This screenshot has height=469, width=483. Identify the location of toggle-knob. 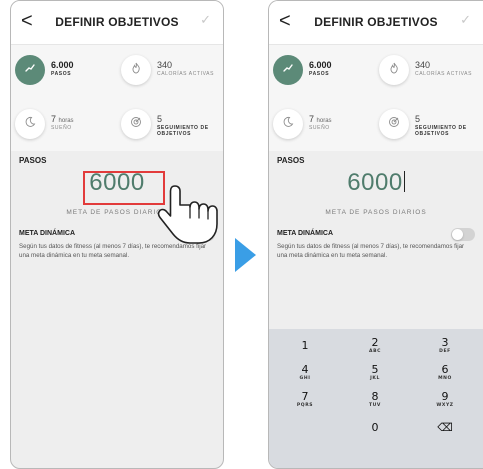
(457, 234).